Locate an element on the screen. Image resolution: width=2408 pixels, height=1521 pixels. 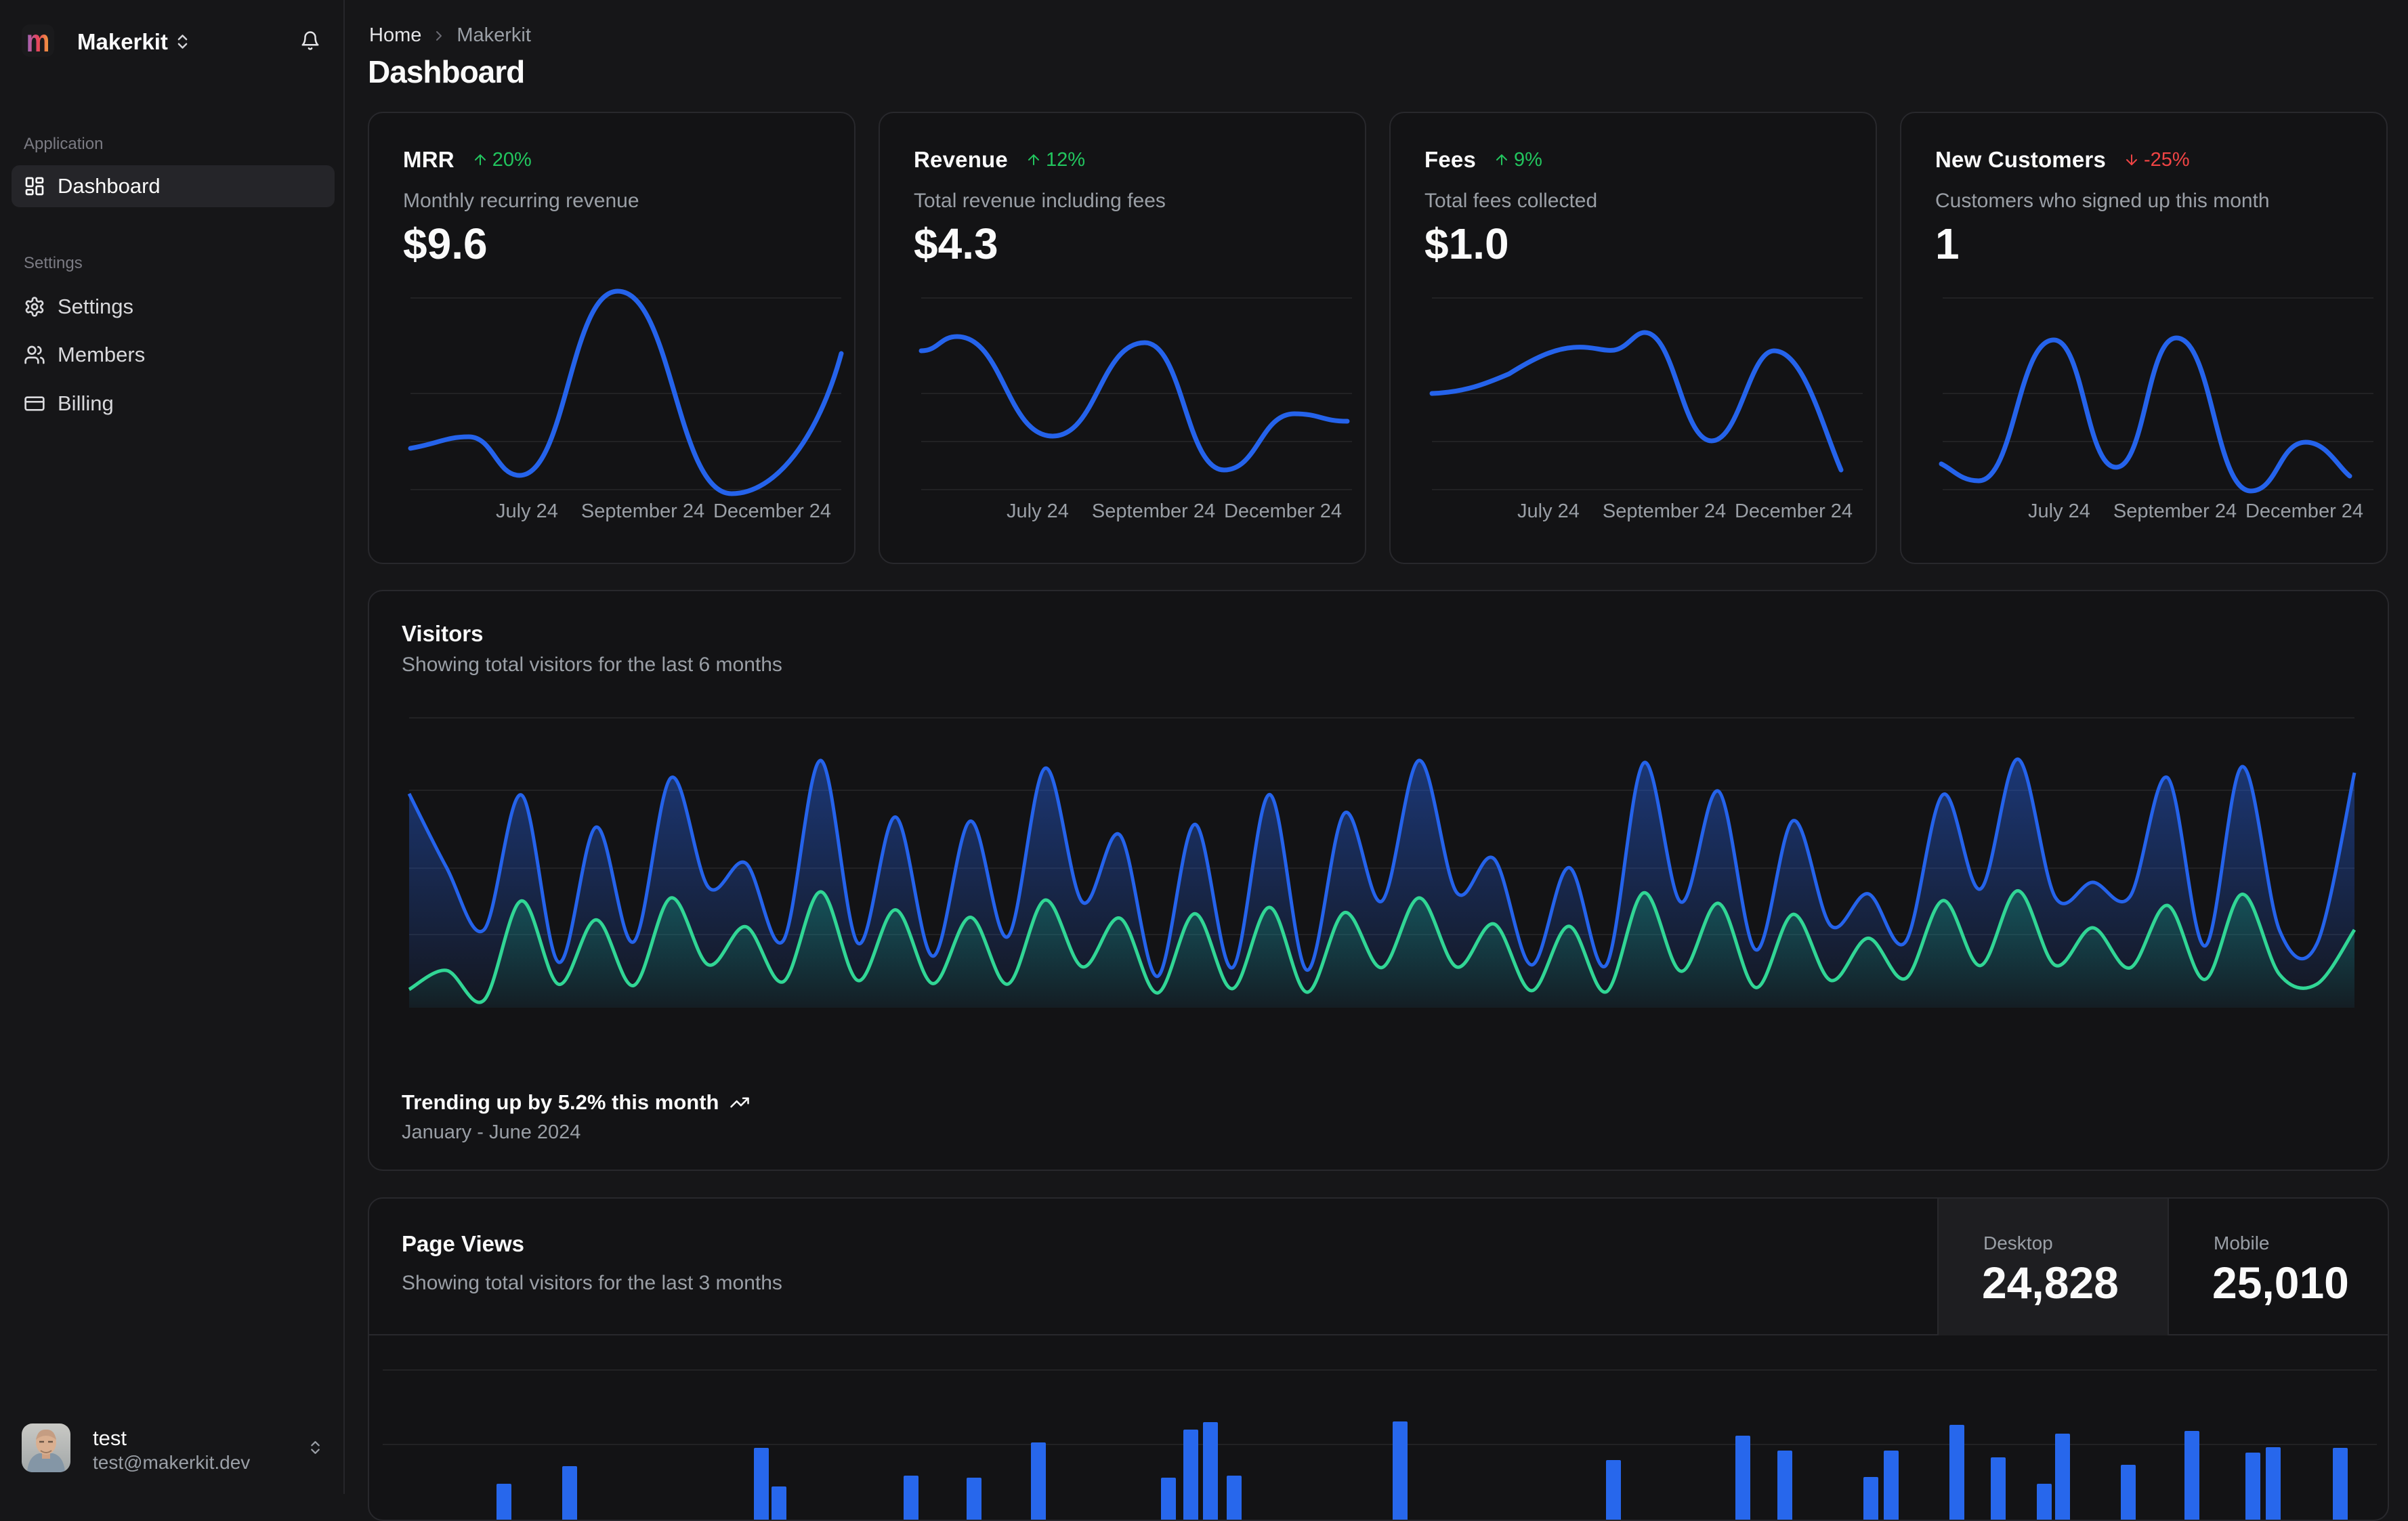
svg-text: m is located at coordinates (38, 40).